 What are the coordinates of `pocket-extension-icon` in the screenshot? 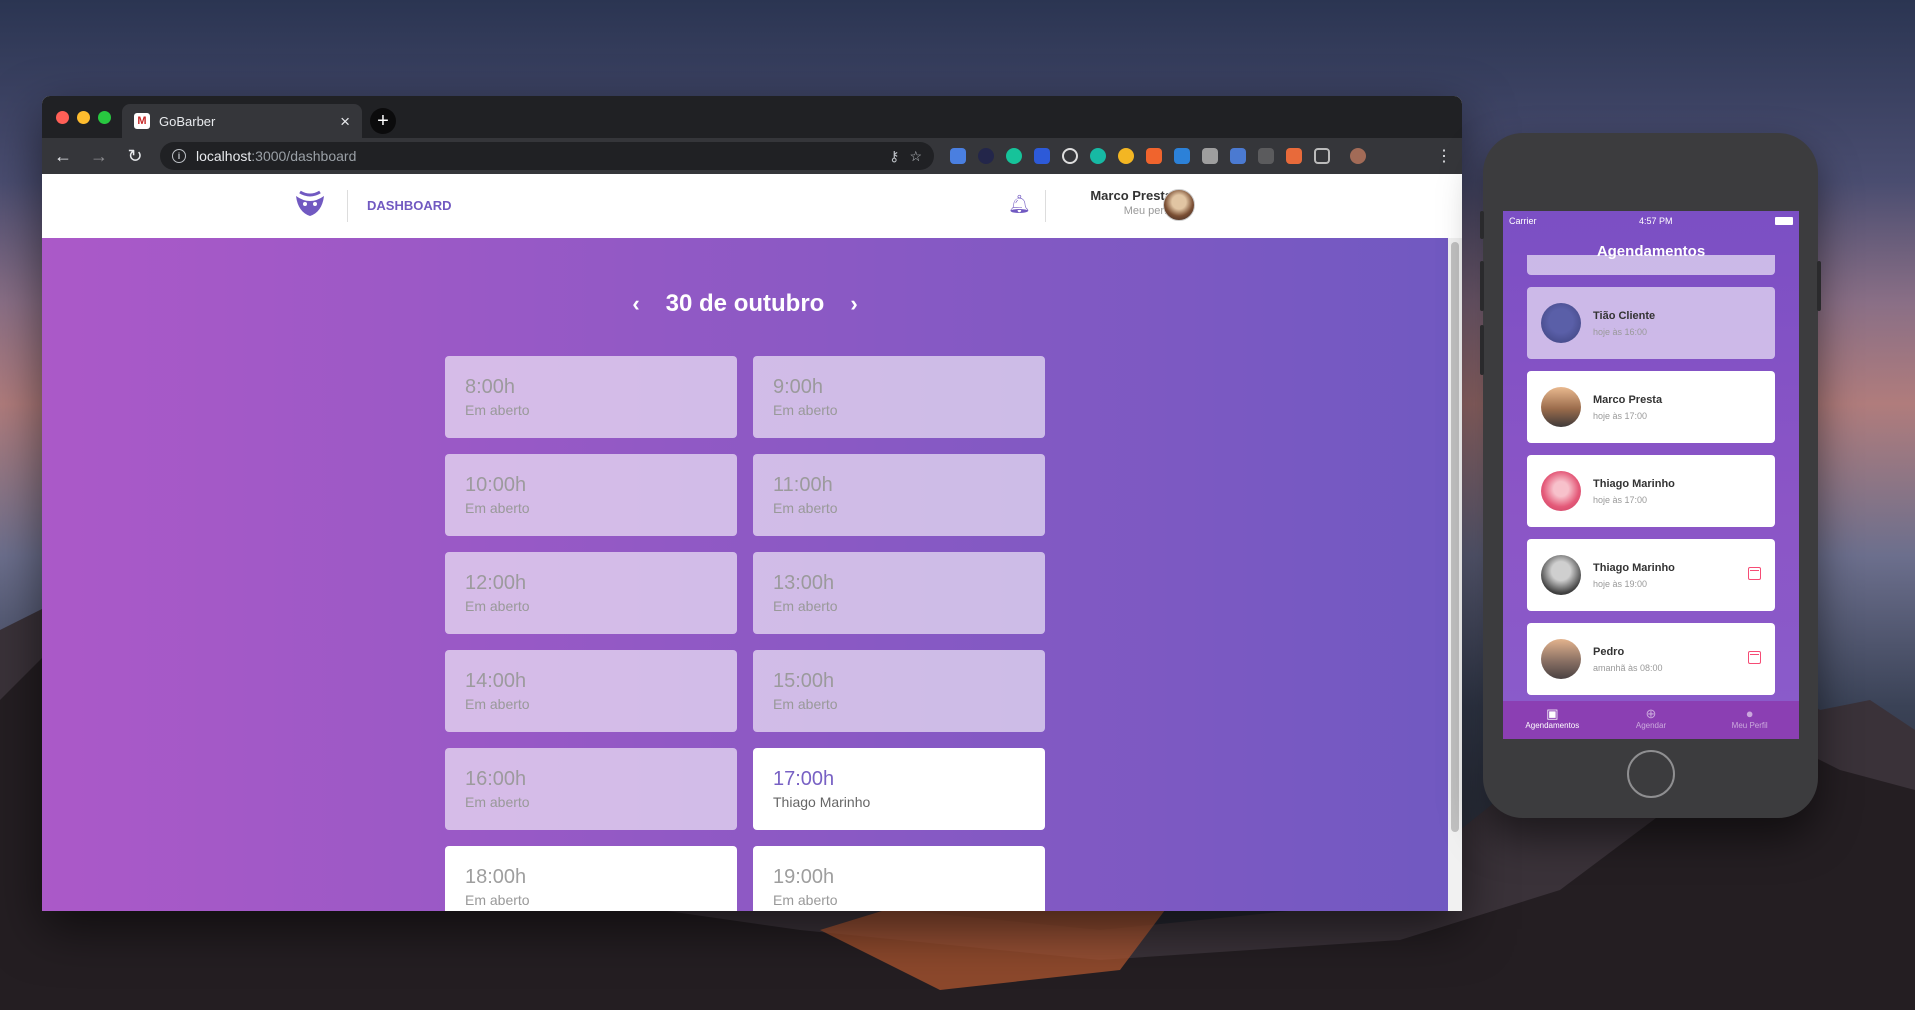 It's located at (1322, 156).